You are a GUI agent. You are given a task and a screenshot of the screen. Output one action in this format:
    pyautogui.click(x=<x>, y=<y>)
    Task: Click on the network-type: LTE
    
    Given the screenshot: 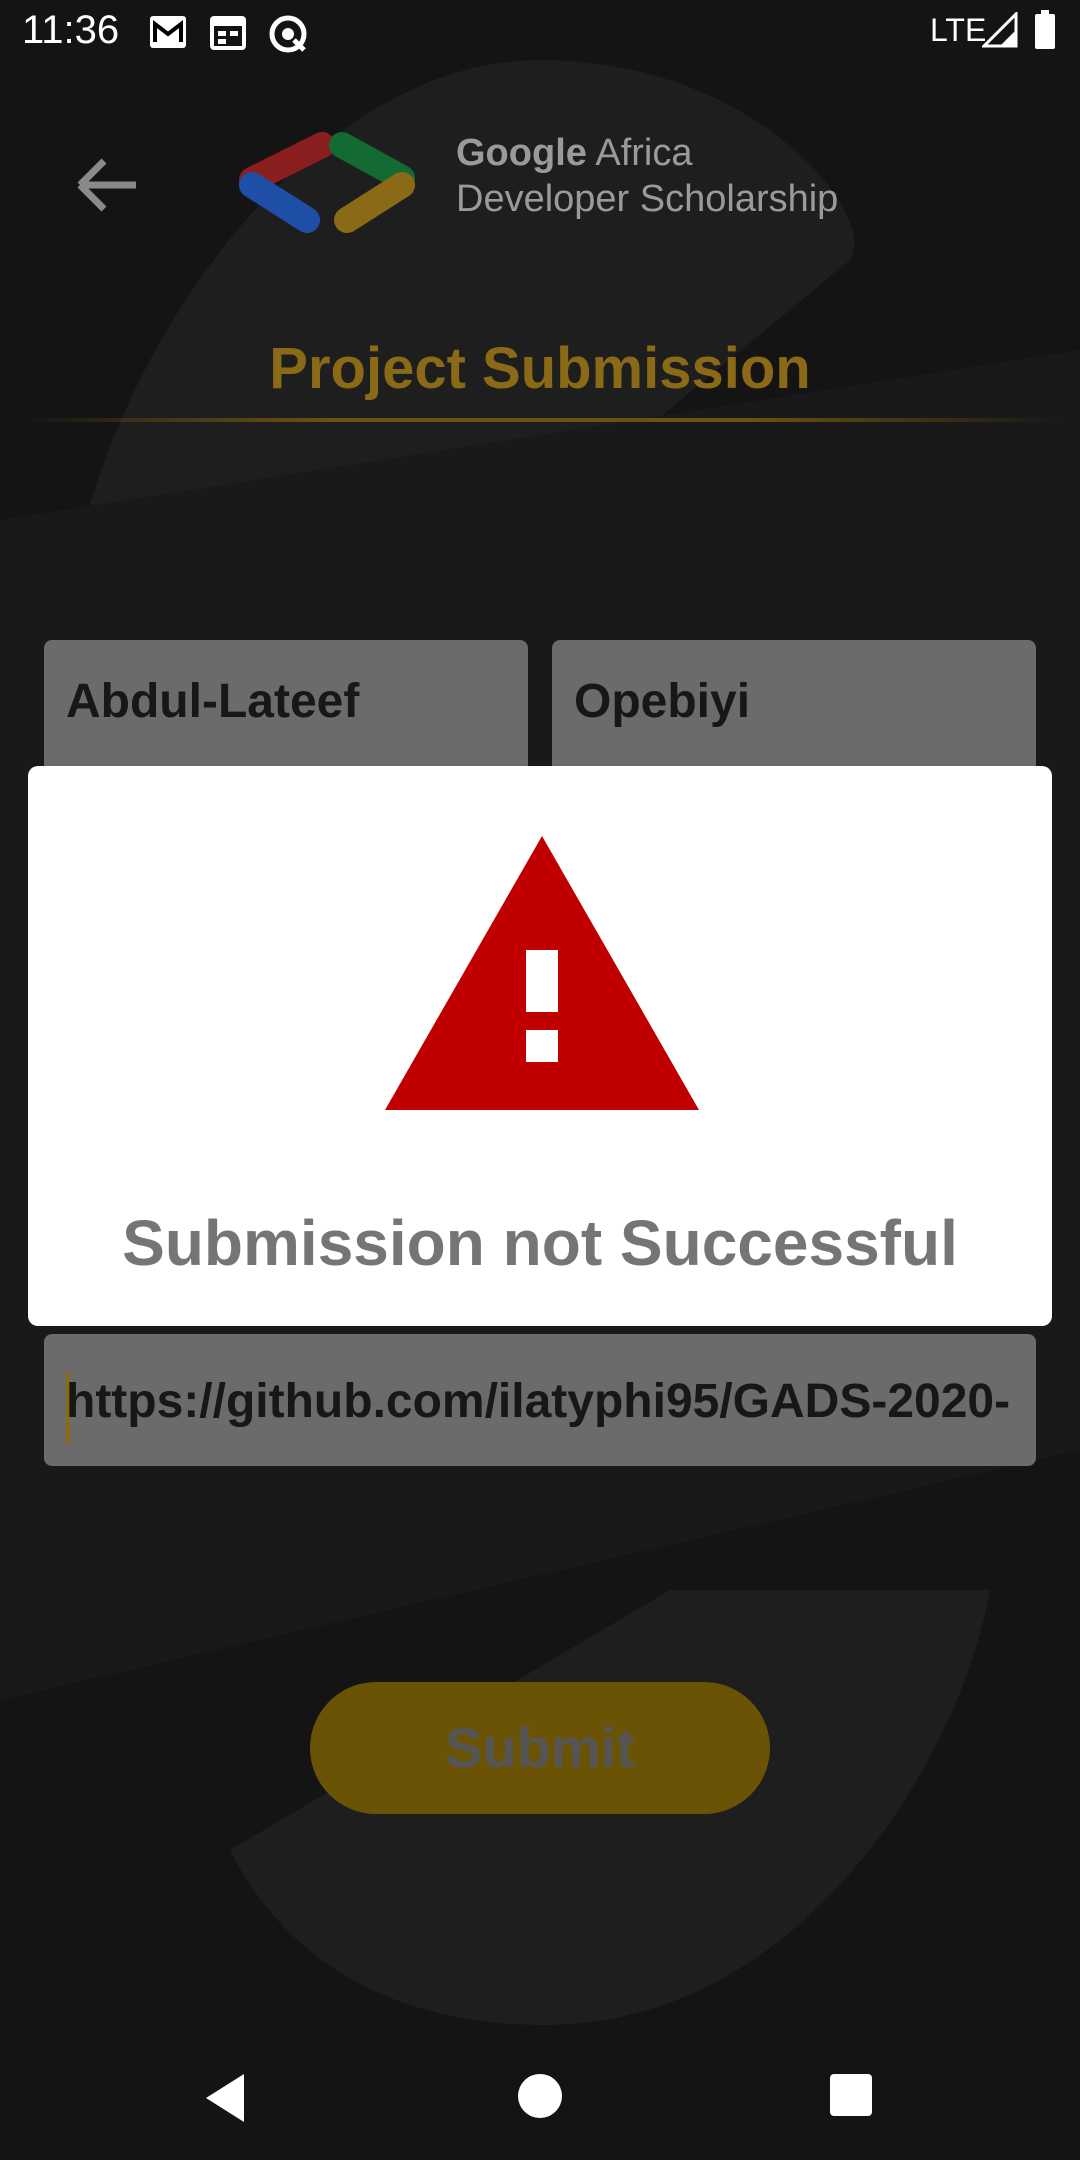 What is the action you would take?
    pyautogui.click(x=958, y=30)
    